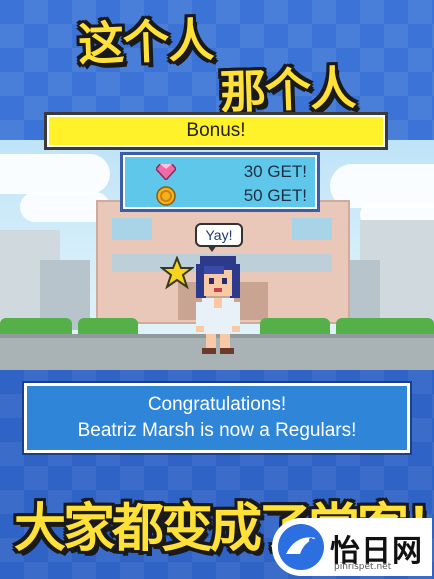 This screenshot has height=579, width=434. I want to click on site-watermark: 怡日网 pinrispet.net, so click(352, 547).